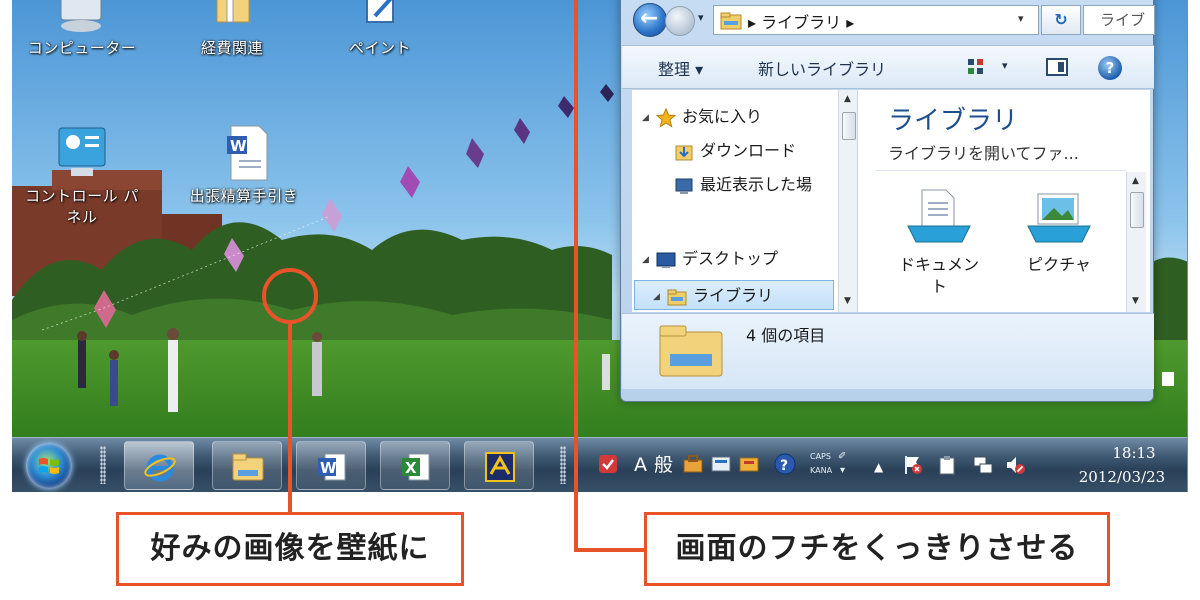  What do you see at coordinates (1134, 453) in the screenshot?
I see `clock-time: 18:13` at bounding box center [1134, 453].